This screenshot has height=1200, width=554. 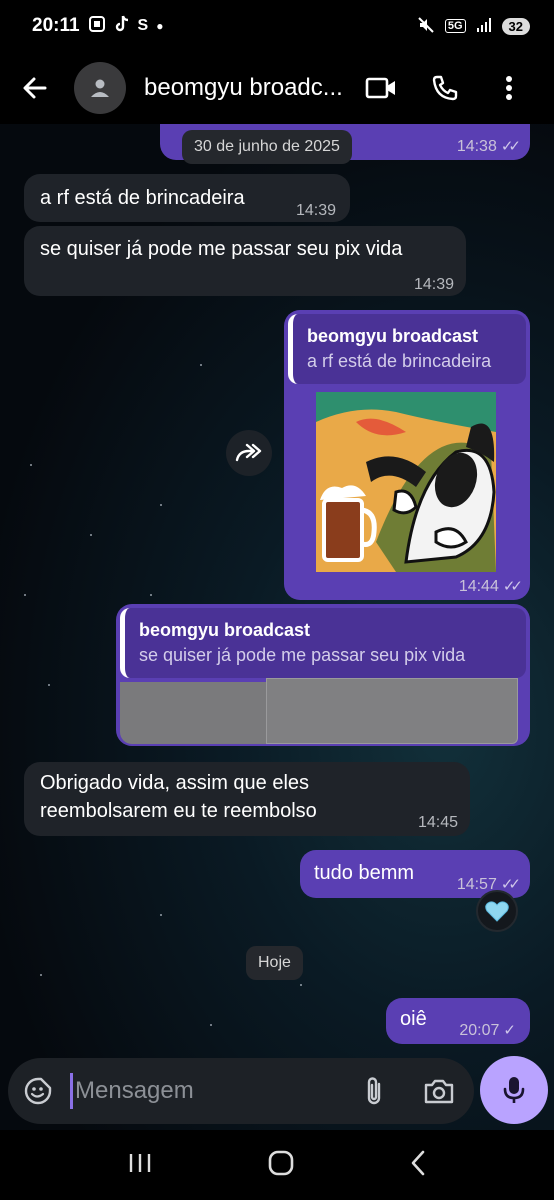 I want to click on system-nav-bar, so click(x=277, y=1165).